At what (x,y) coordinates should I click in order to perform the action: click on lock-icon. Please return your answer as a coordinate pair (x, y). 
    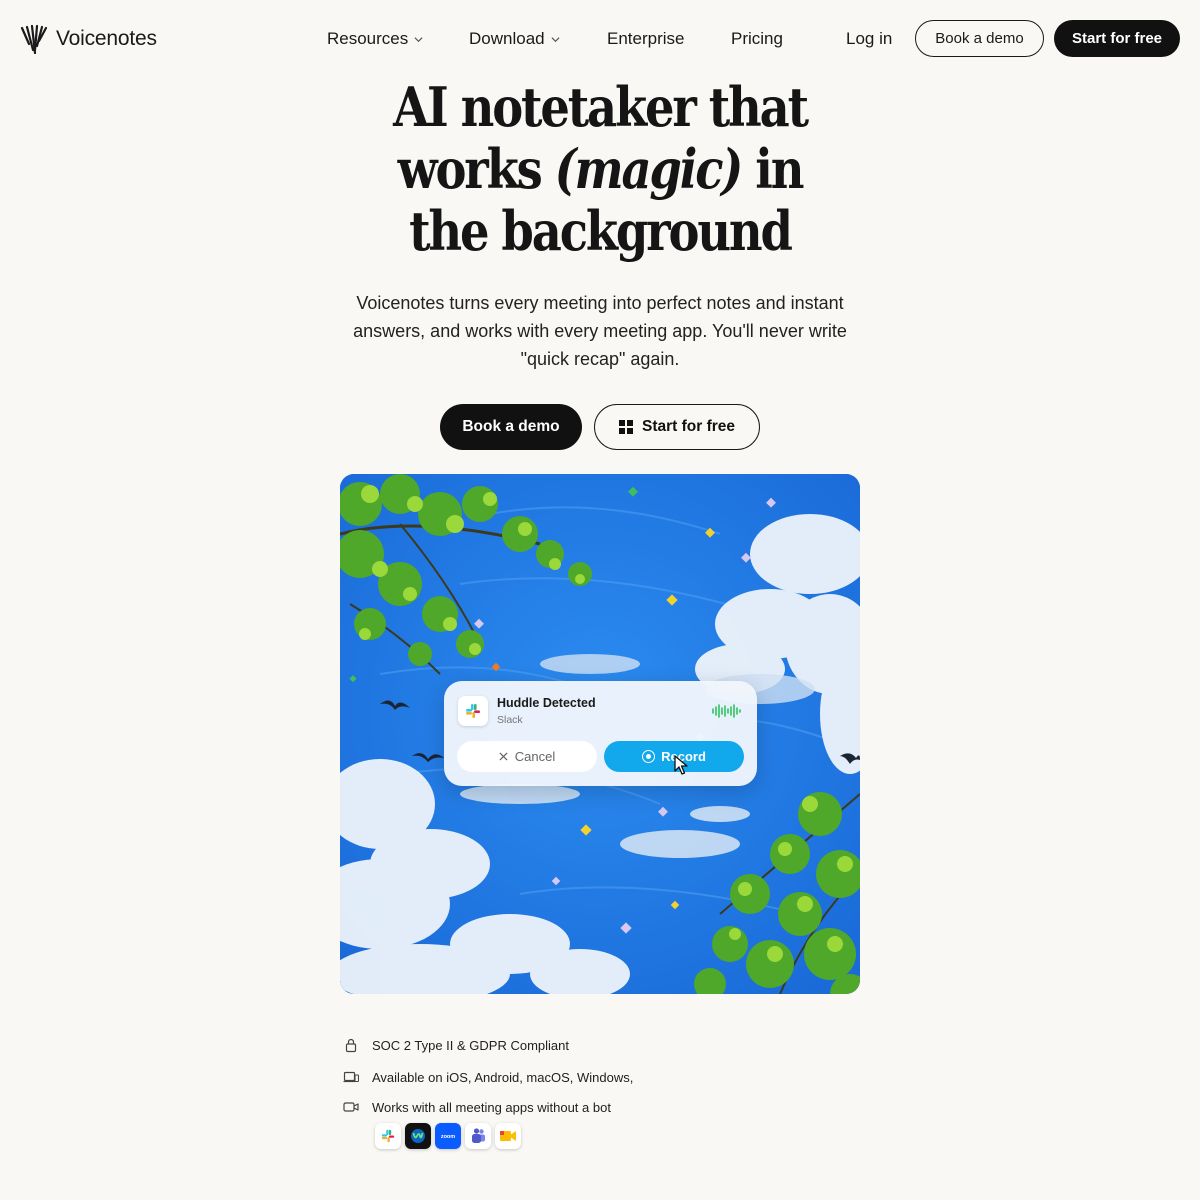
    Looking at the image, I should click on (351, 1045).